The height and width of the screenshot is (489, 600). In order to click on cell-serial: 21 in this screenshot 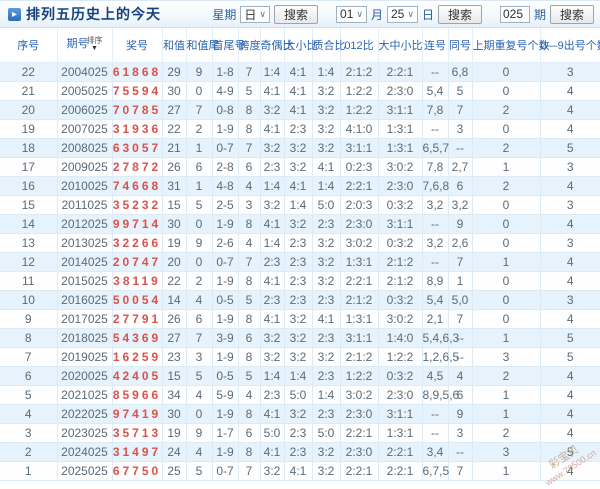, I will do `click(29, 90)`.